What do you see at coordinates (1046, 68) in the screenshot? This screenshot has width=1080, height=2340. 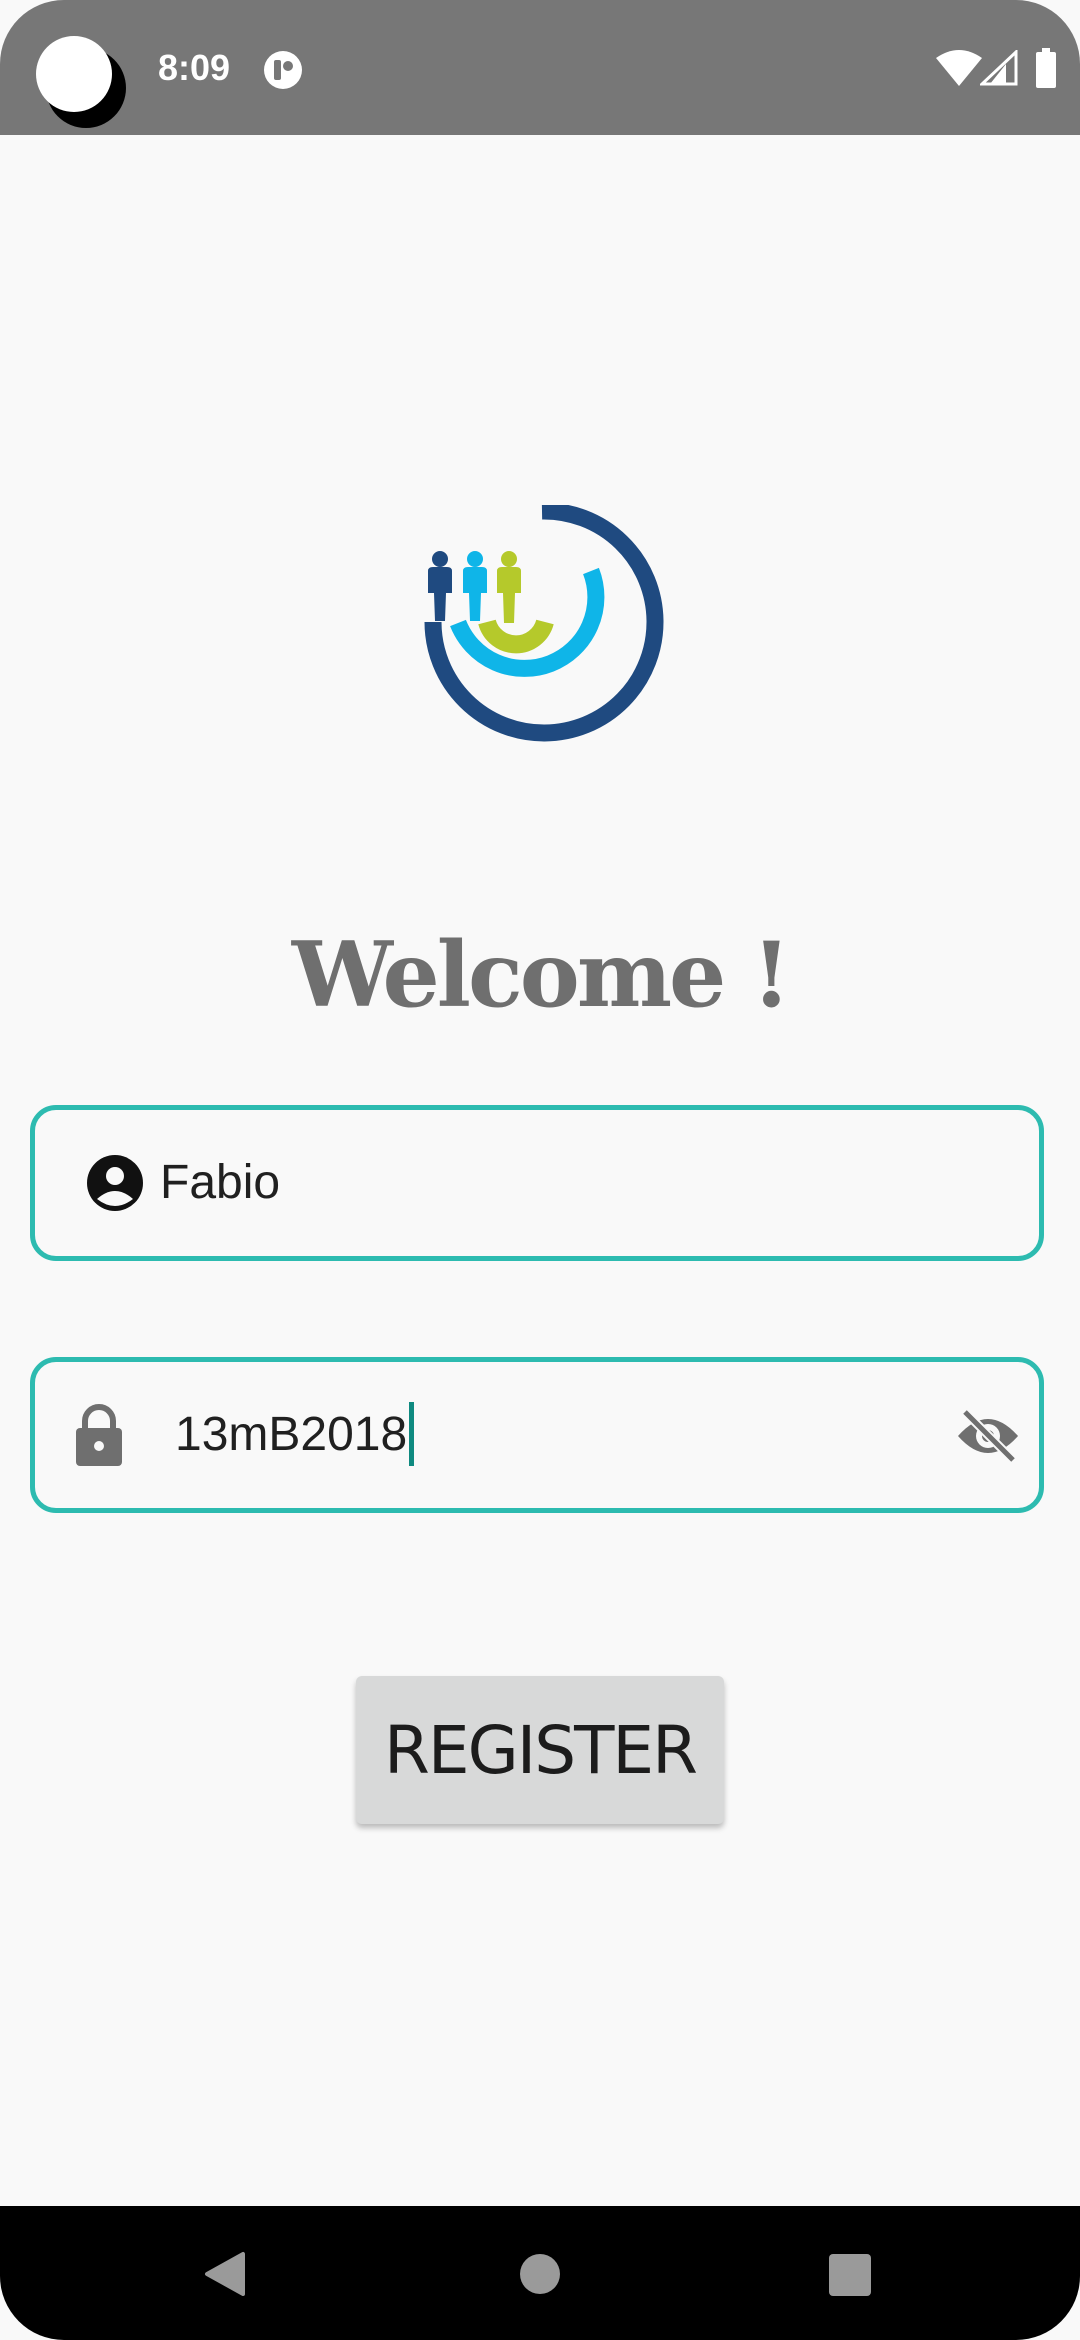 I see `battery-icon` at bounding box center [1046, 68].